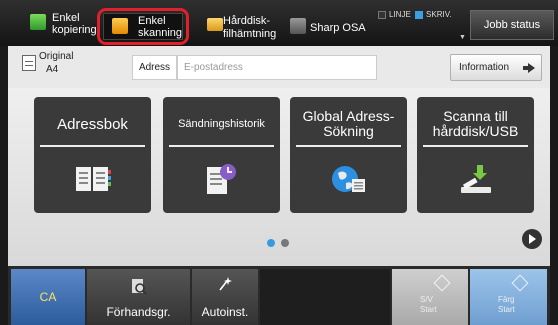 The height and width of the screenshot is (325, 558). Describe the element at coordinates (506, 304) in the screenshot. I see `color-start-label: Färg Start` at that location.